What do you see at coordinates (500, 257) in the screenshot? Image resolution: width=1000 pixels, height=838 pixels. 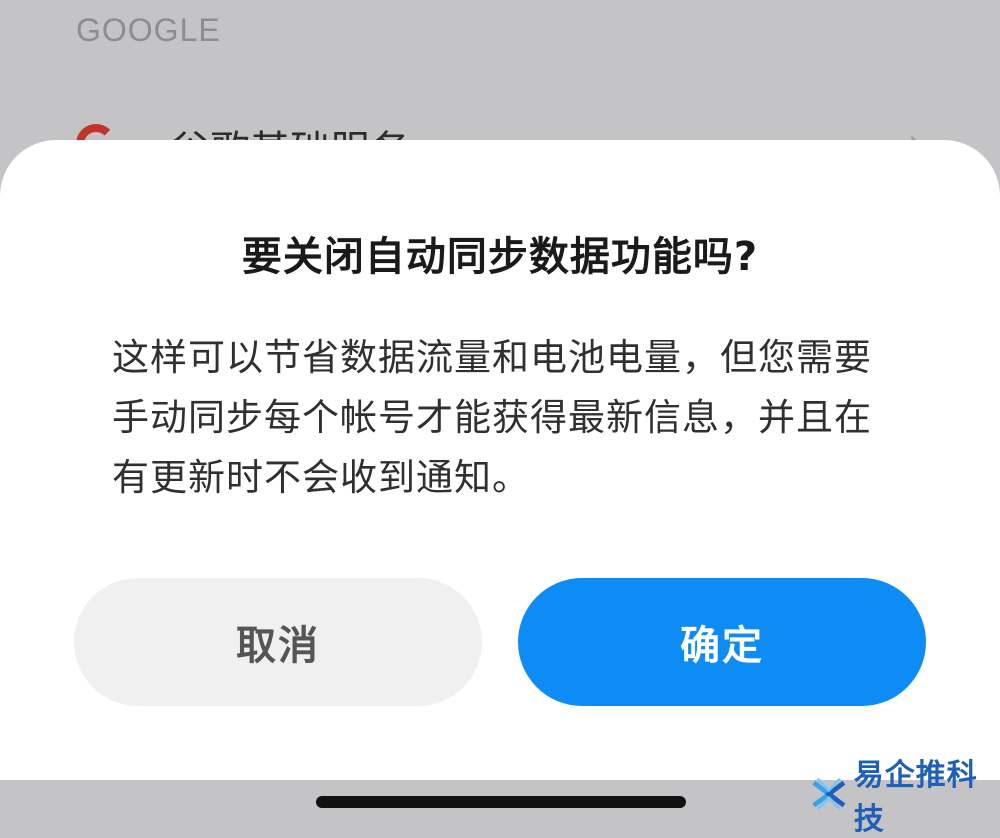 I see `dialog-title: 要关闭自动同步数据功能吗?` at bounding box center [500, 257].